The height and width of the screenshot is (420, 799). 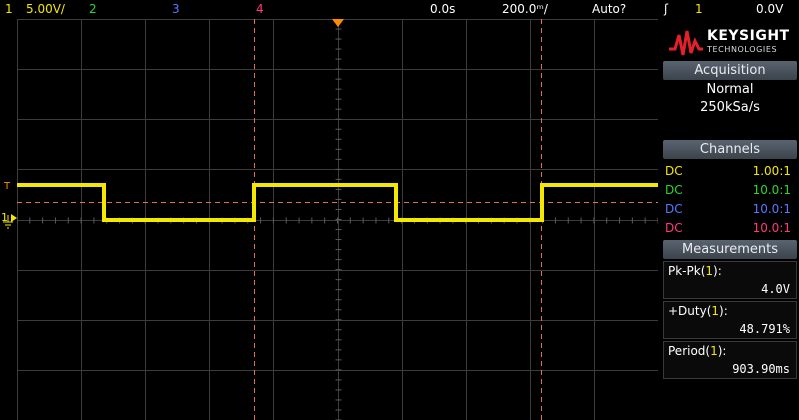 I want to click on channel-row-4: DC 10.0:1, so click(x=728, y=228).